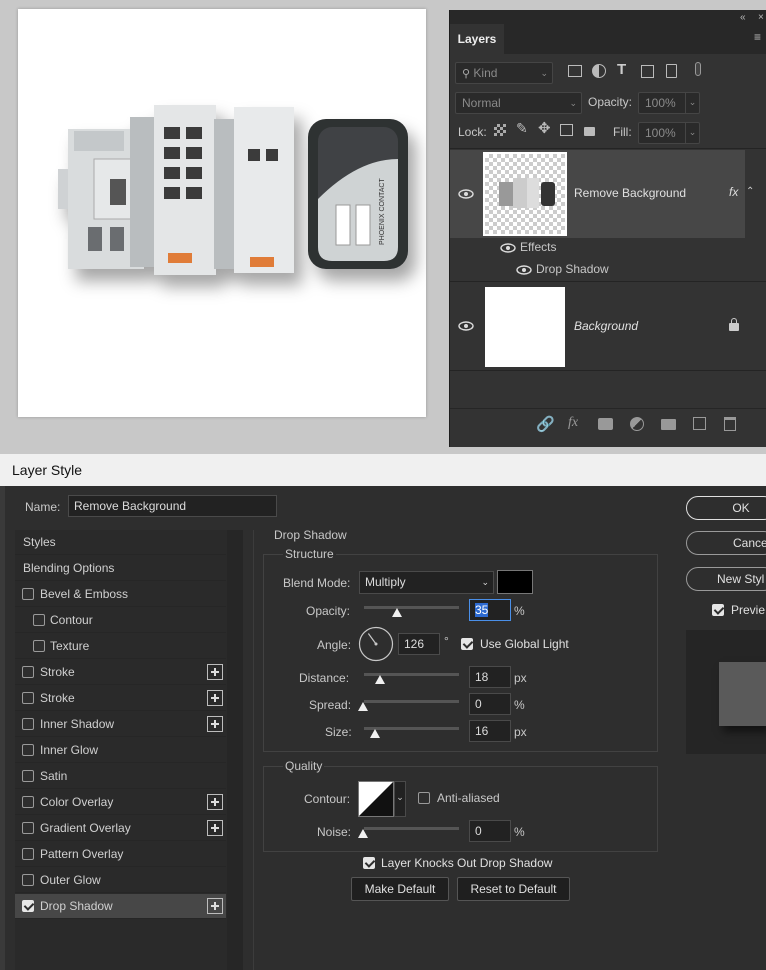 Image resolution: width=766 pixels, height=970 pixels. I want to click on filter-smart-object-icon, so click(671, 71).